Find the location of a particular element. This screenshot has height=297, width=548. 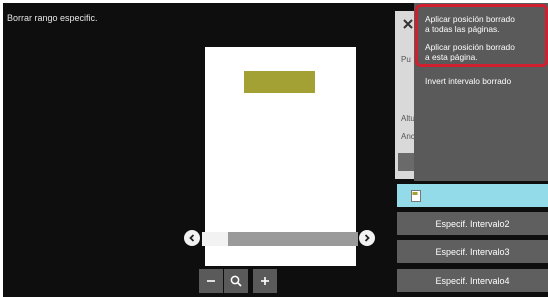

chevron-left-icon is located at coordinates (192, 238).